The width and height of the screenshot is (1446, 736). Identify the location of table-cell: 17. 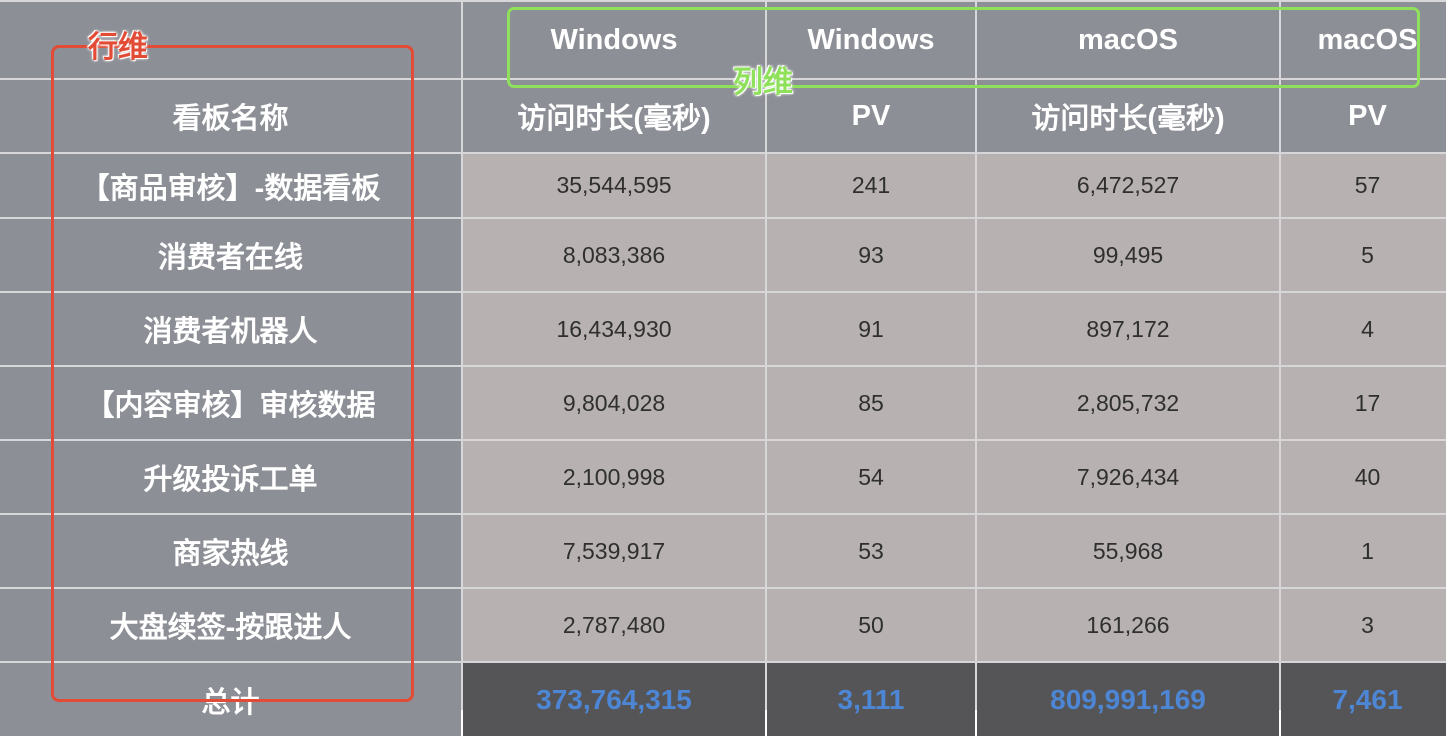
(1363, 403).